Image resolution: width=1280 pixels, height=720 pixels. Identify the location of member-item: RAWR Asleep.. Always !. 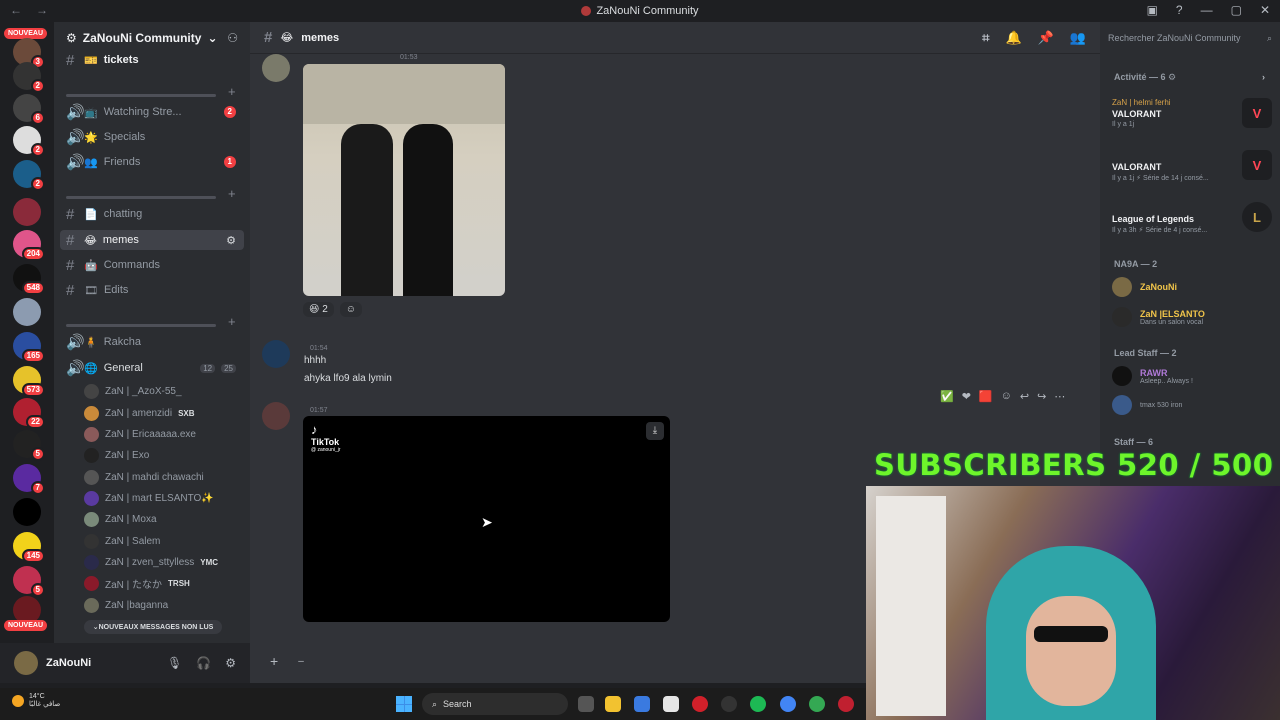
(1194, 376).